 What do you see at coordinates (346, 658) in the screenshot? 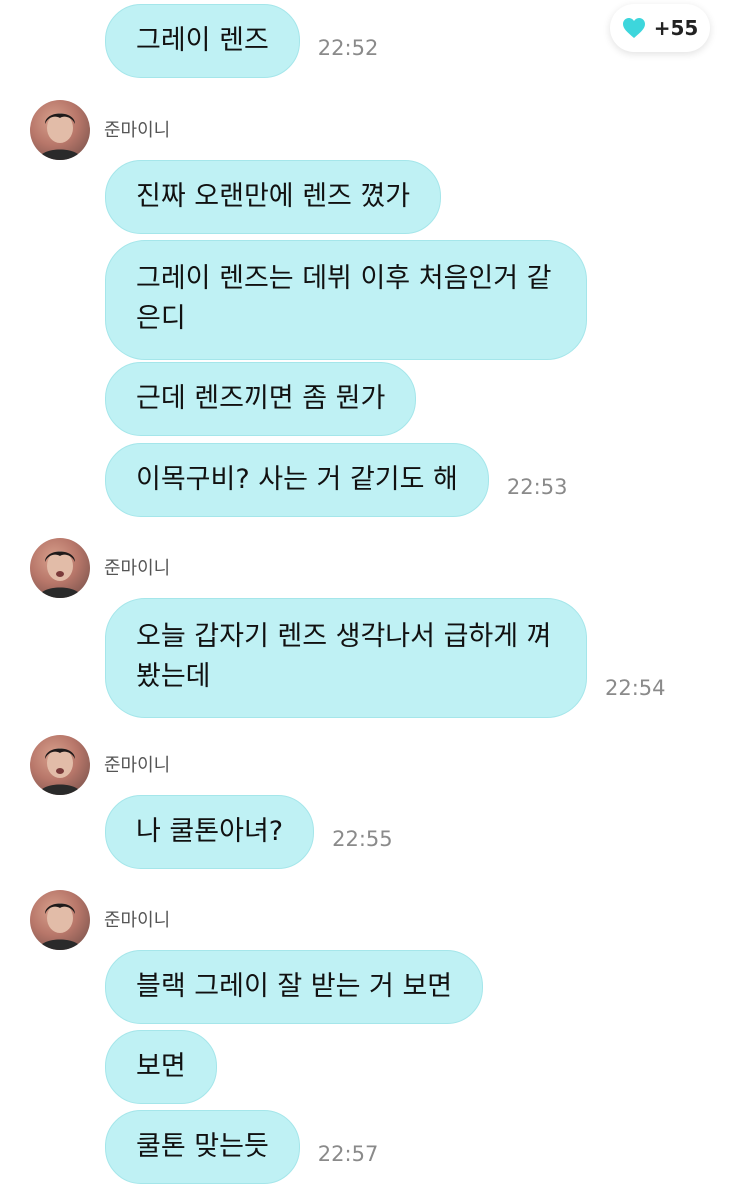
I see `message-bubble: 오늘 갑자기 렌즈 생각나서 급하게 껴봤는데` at bounding box center [346, 658].